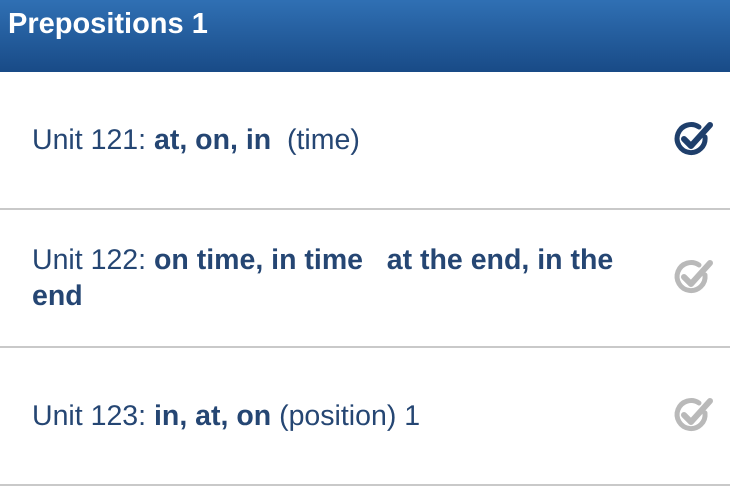  What do you see at coordinates (196, 140) in the screenshot?
I see `unit-title: Unit 121: at, on, in (time)` at bounding box center [196, 140].